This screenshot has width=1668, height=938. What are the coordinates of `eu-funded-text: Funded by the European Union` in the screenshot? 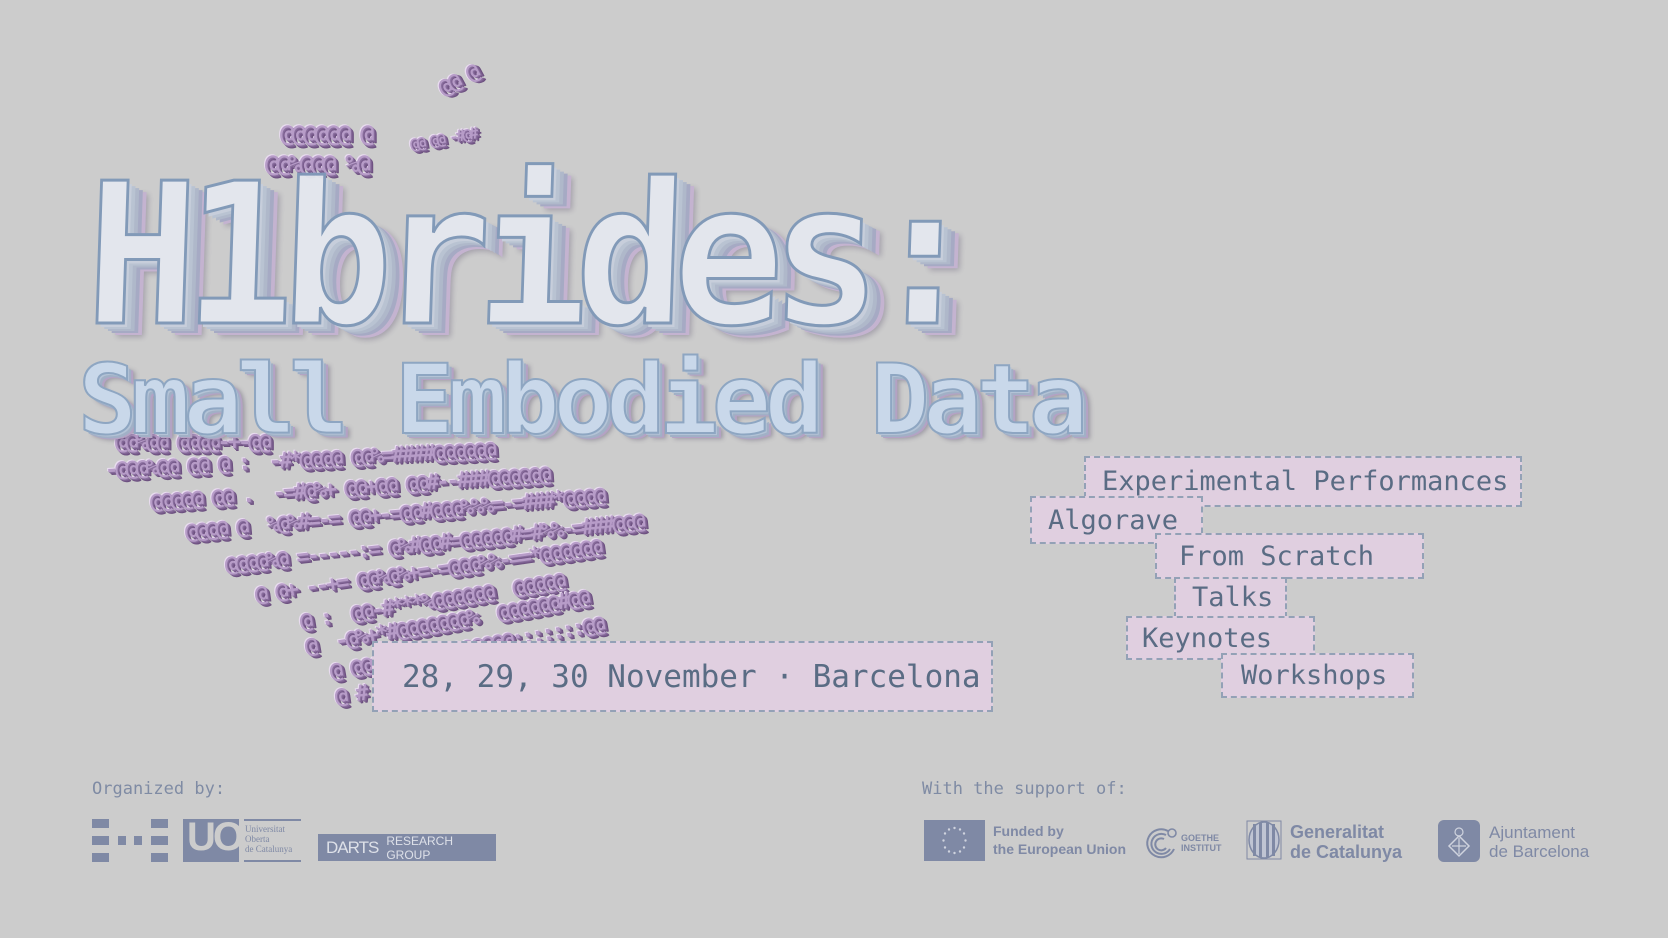 It's located at (1059, 840).